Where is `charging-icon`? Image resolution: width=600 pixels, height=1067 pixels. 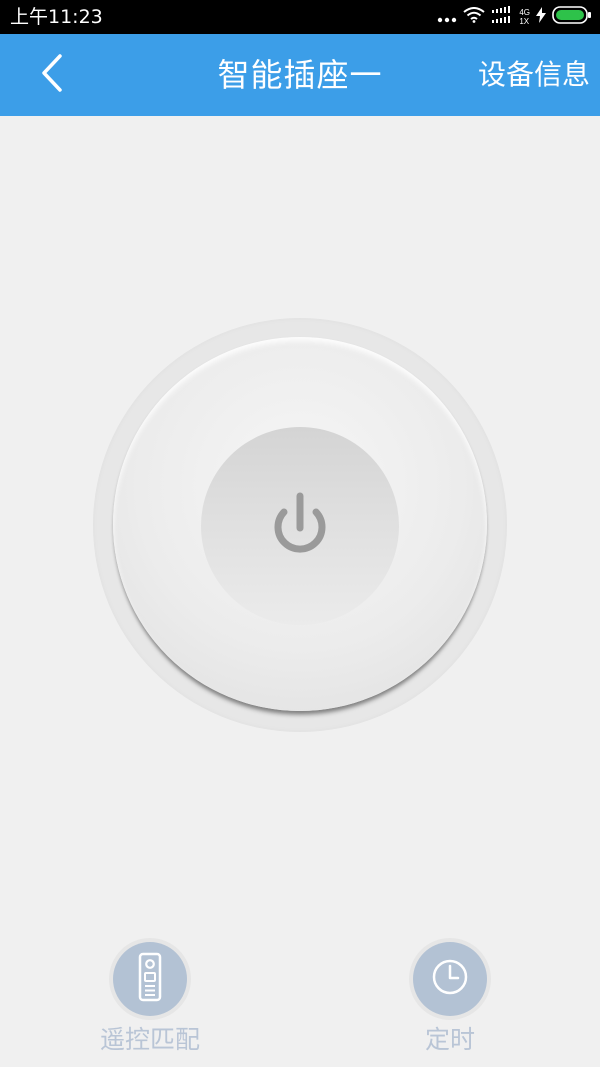 charging-icon is located at coordinates (541, 17).